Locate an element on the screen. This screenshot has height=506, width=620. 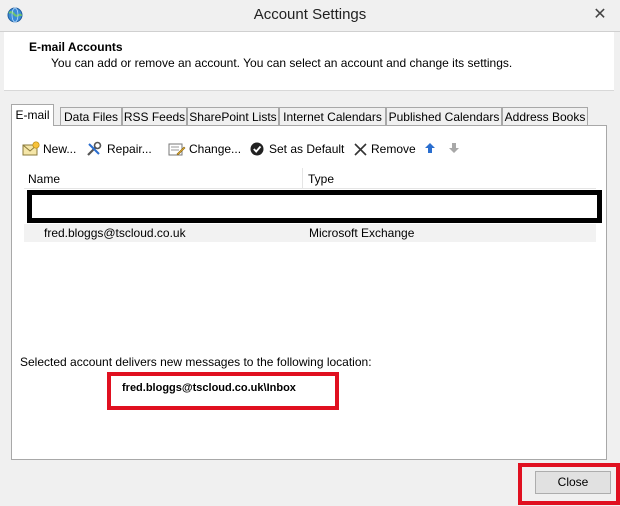
move-down-button is located at coordinates (455, 149).